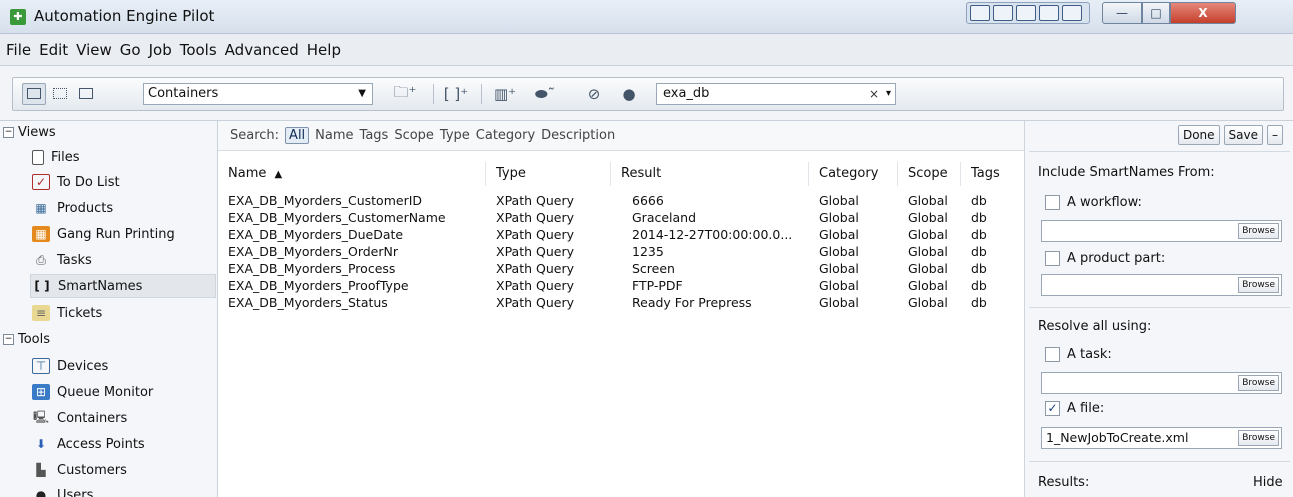 This screenshot has height=497, width=1293. Describe the element at coordinates (41, 366) in the screenshot. I see `devices-icon: ⊤` at that location.